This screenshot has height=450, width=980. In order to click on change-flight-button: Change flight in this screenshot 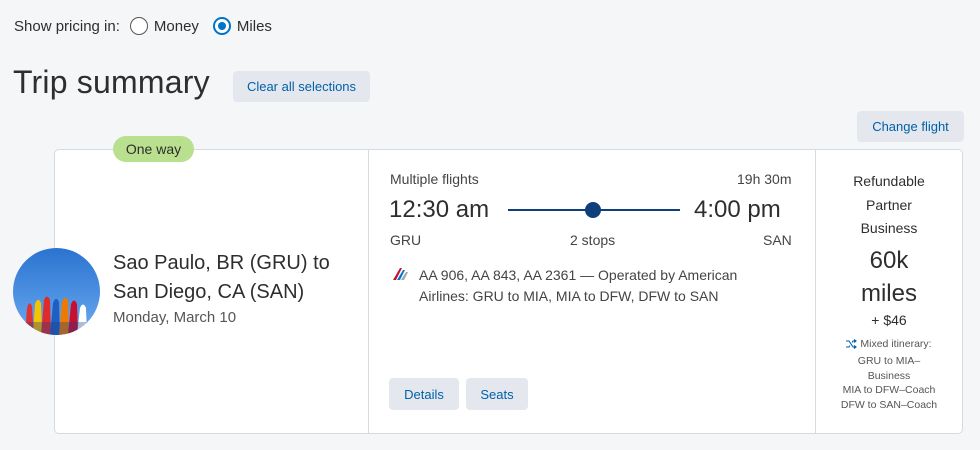, I will do `click(910, 126)`.